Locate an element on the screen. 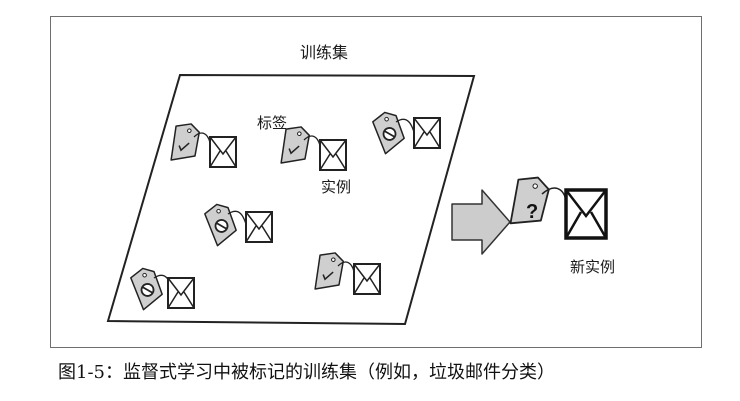 This screenshot has height=401, width=740. new-instance-label: 新实例 is located at coordinates (593, 267).